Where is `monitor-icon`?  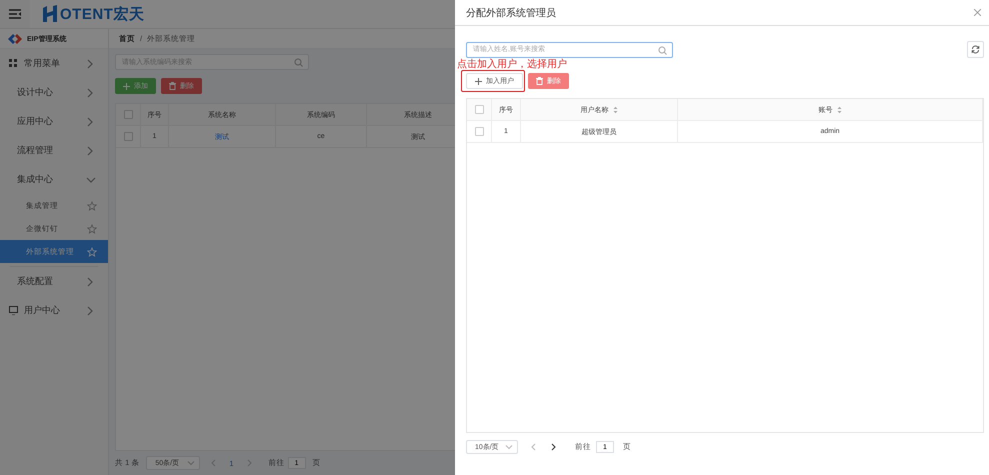 monitor-icon is located at coordinates (13, 310).